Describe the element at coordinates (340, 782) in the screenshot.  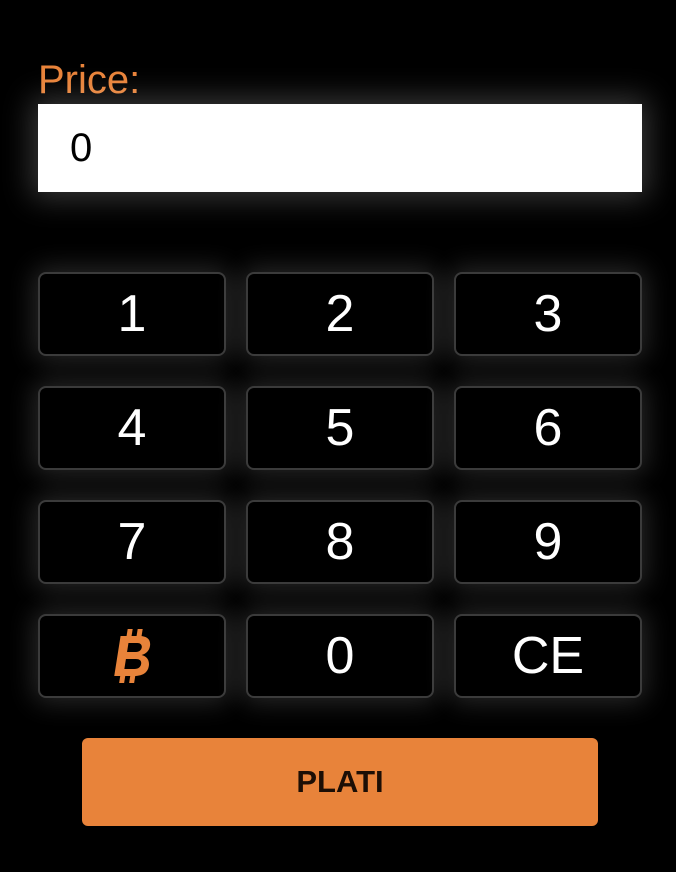
I see `pay-button: PLATI` at that location.